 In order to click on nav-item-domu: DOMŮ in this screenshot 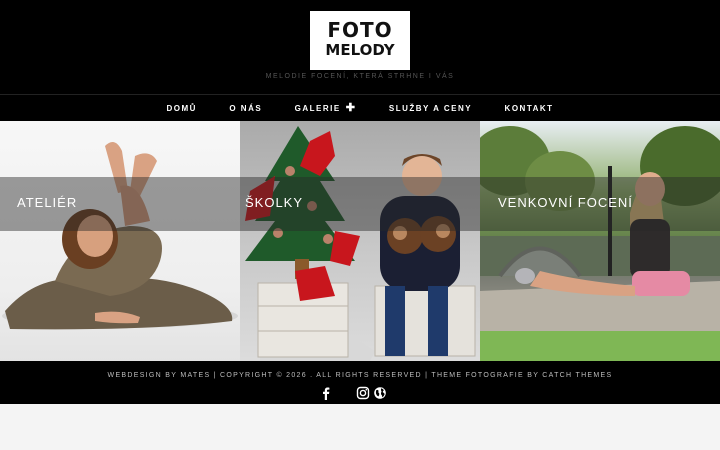, I will do `click(181, 108)`.